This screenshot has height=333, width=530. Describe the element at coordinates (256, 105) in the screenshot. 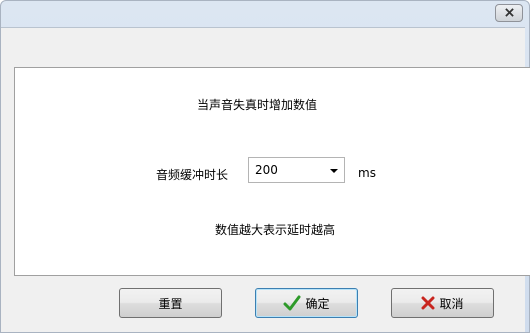

I see `heading-text: 当声音失真时增加数值` at that location.